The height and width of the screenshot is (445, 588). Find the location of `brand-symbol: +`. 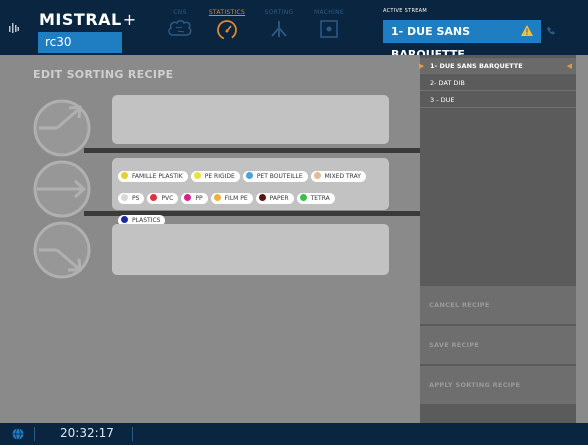

brand-symbol: + is located at coordinates (129, 19).